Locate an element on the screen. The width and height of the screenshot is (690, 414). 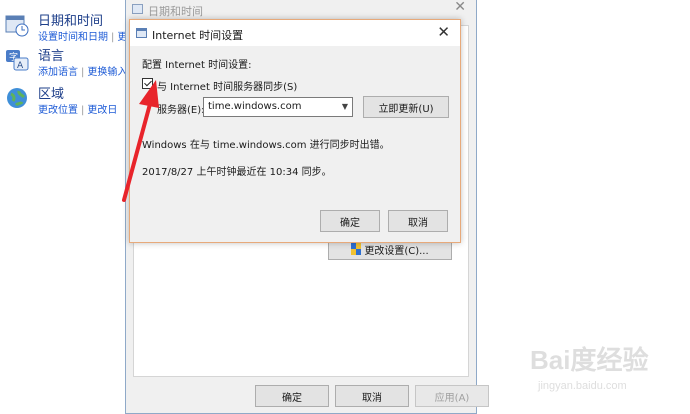
watermark-url: jingyan.baidu.com is located at coordinates (582, 386).